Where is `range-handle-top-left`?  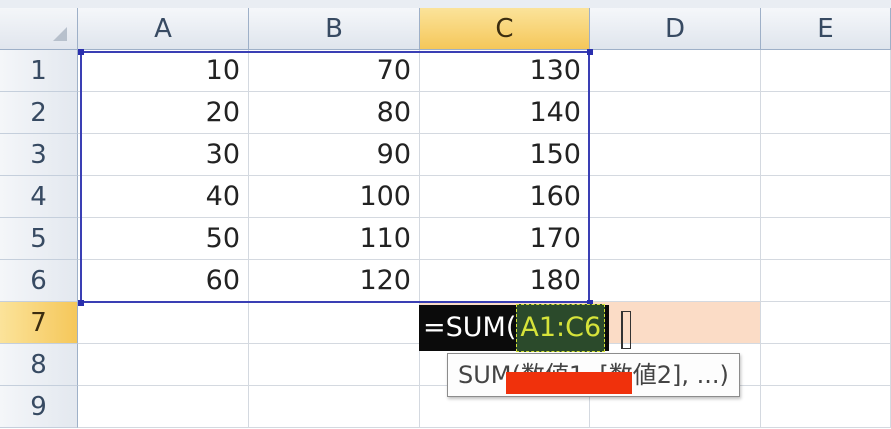 range-handle-top-left is located at coordinates (81, 52).